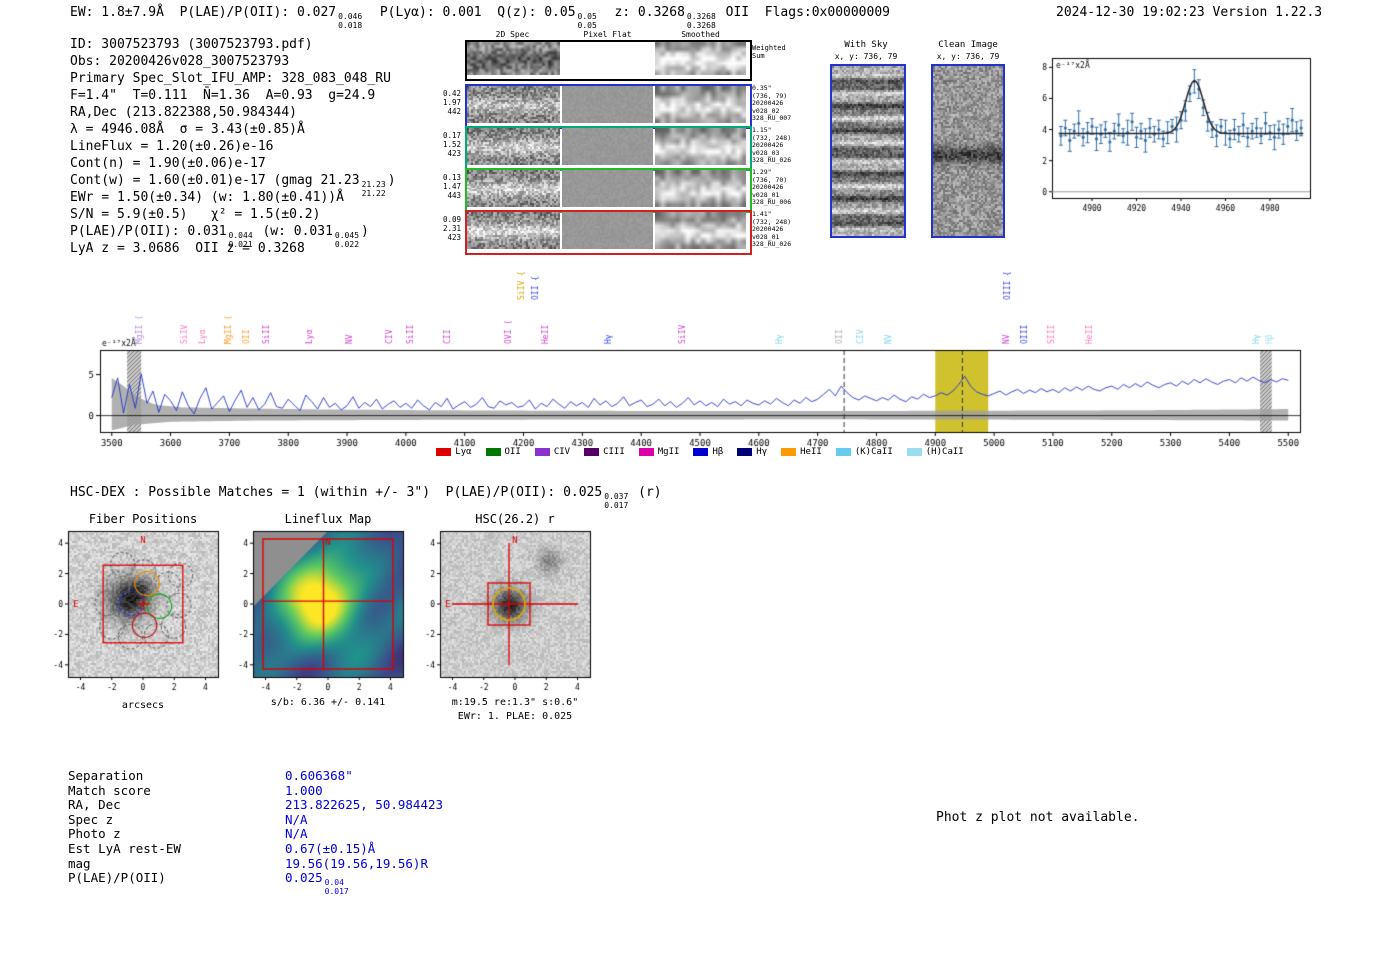  What do you see at coordinates (463, 452) in the screenshot?
I see `legend-label: Lyα` at bounding box center [463, 452].